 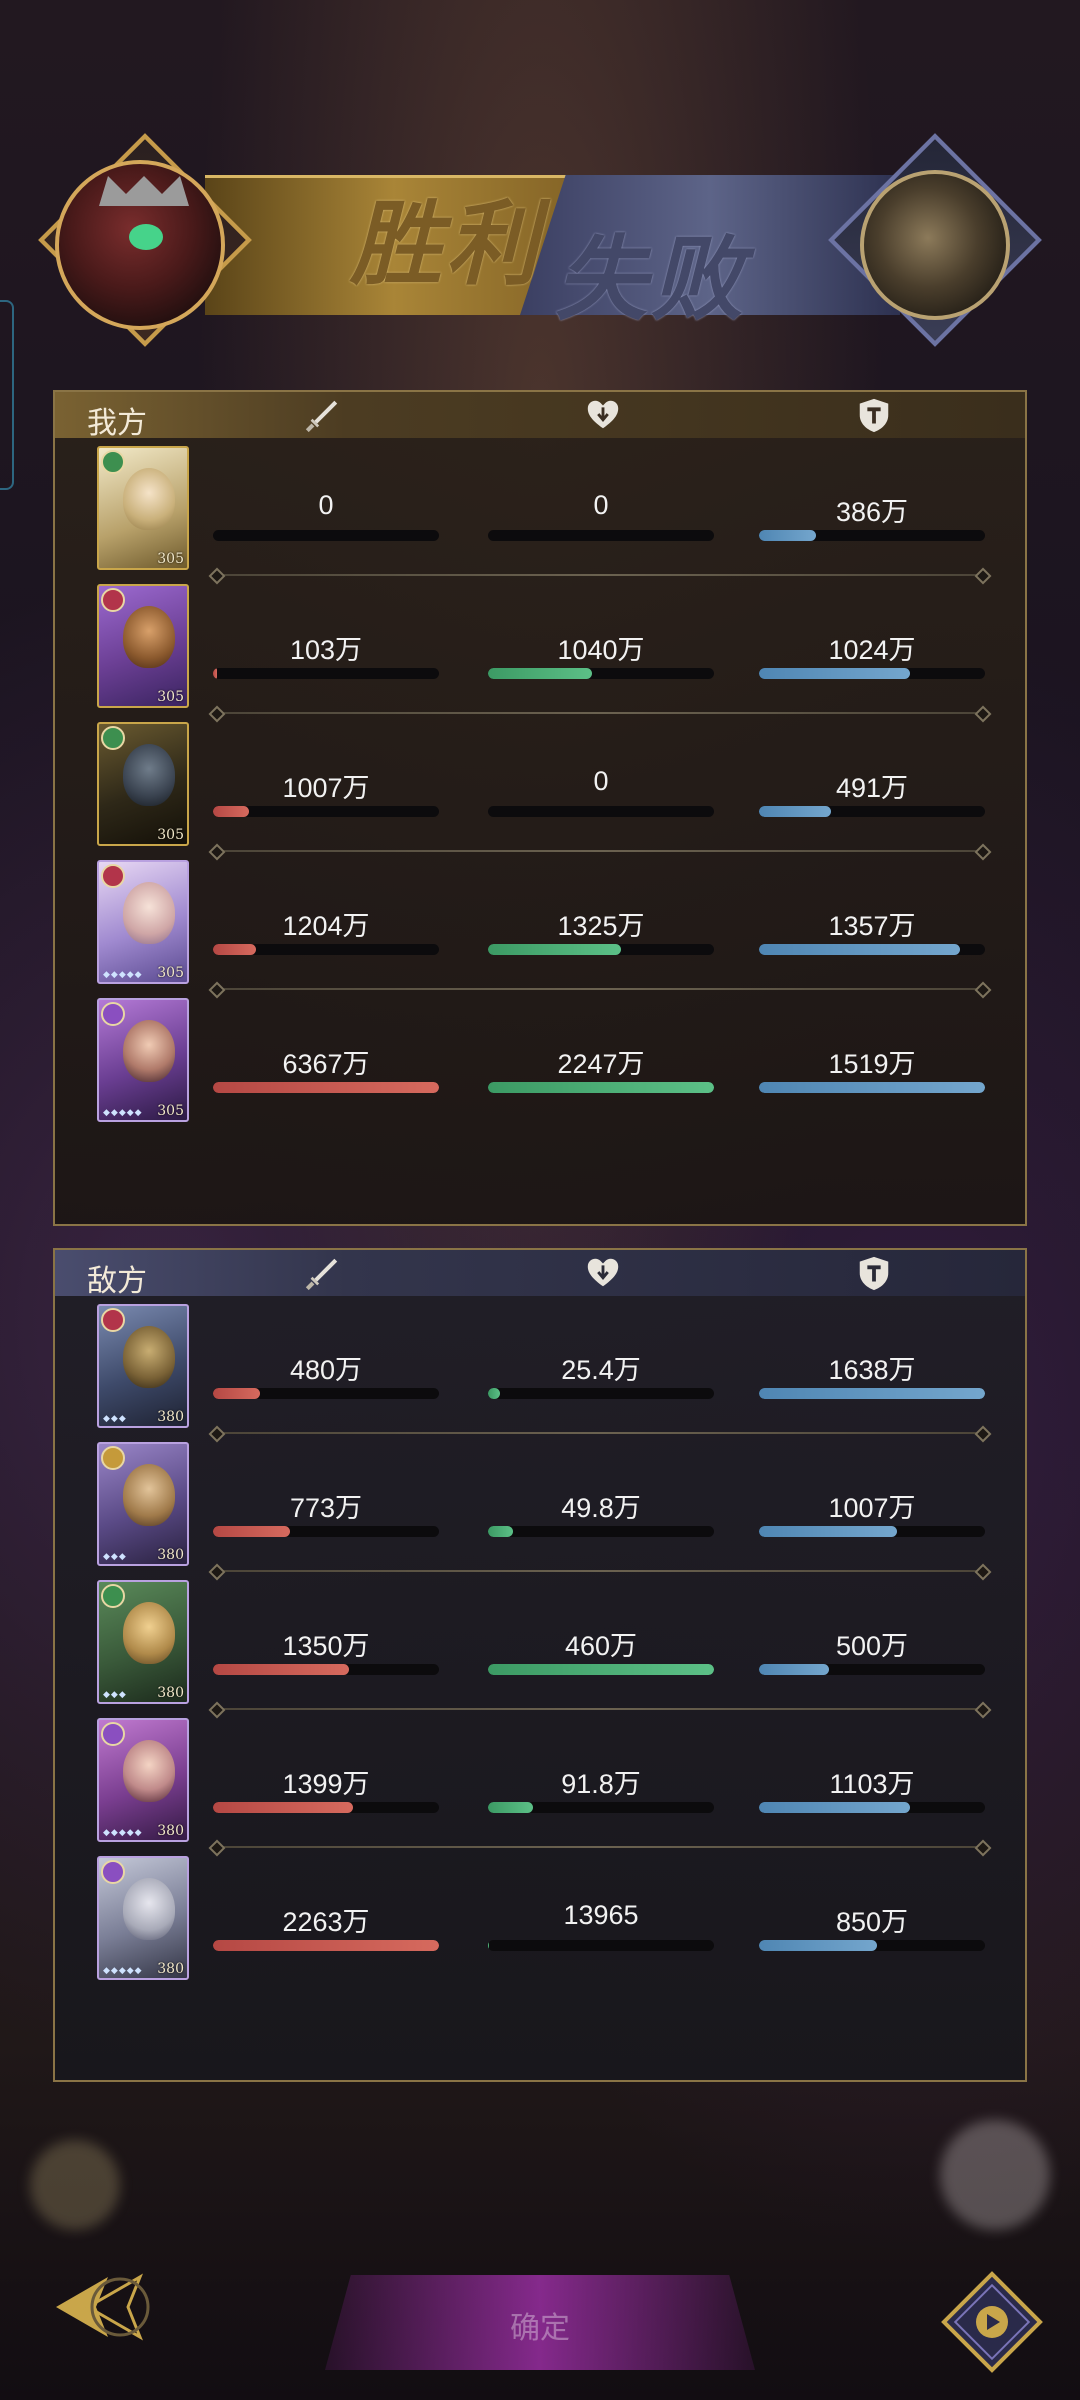 What do you see at coordinates (872, 1067) in the screenshot?
I see `tank-stat: 1519万` at bounding box center [872, 1067].